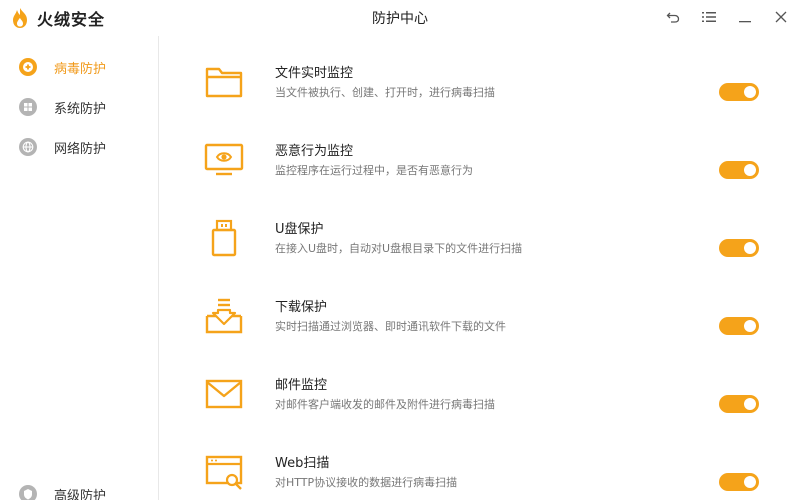  What do you see at coordinates (390, 326) in the screenshot?
I see `feature-description: 实时扫描通过浏览器、即时通讯软件下载的文件` at bounding box center [390, 326].